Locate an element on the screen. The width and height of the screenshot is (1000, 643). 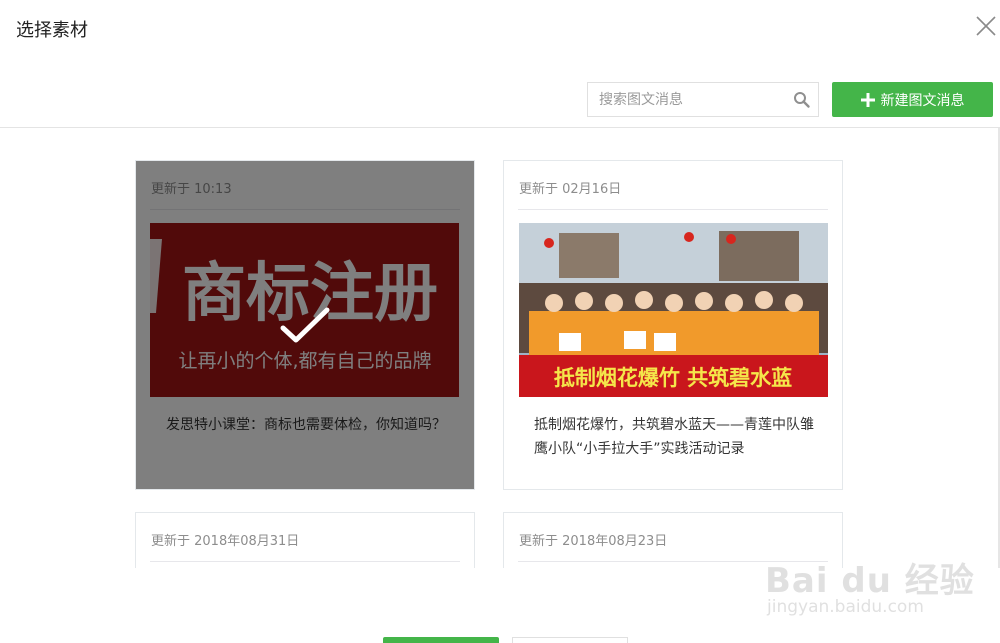
card-cover-image: 抵制烟花爆竹 共筑碧水蓝 is located at coordinates (673, 310).